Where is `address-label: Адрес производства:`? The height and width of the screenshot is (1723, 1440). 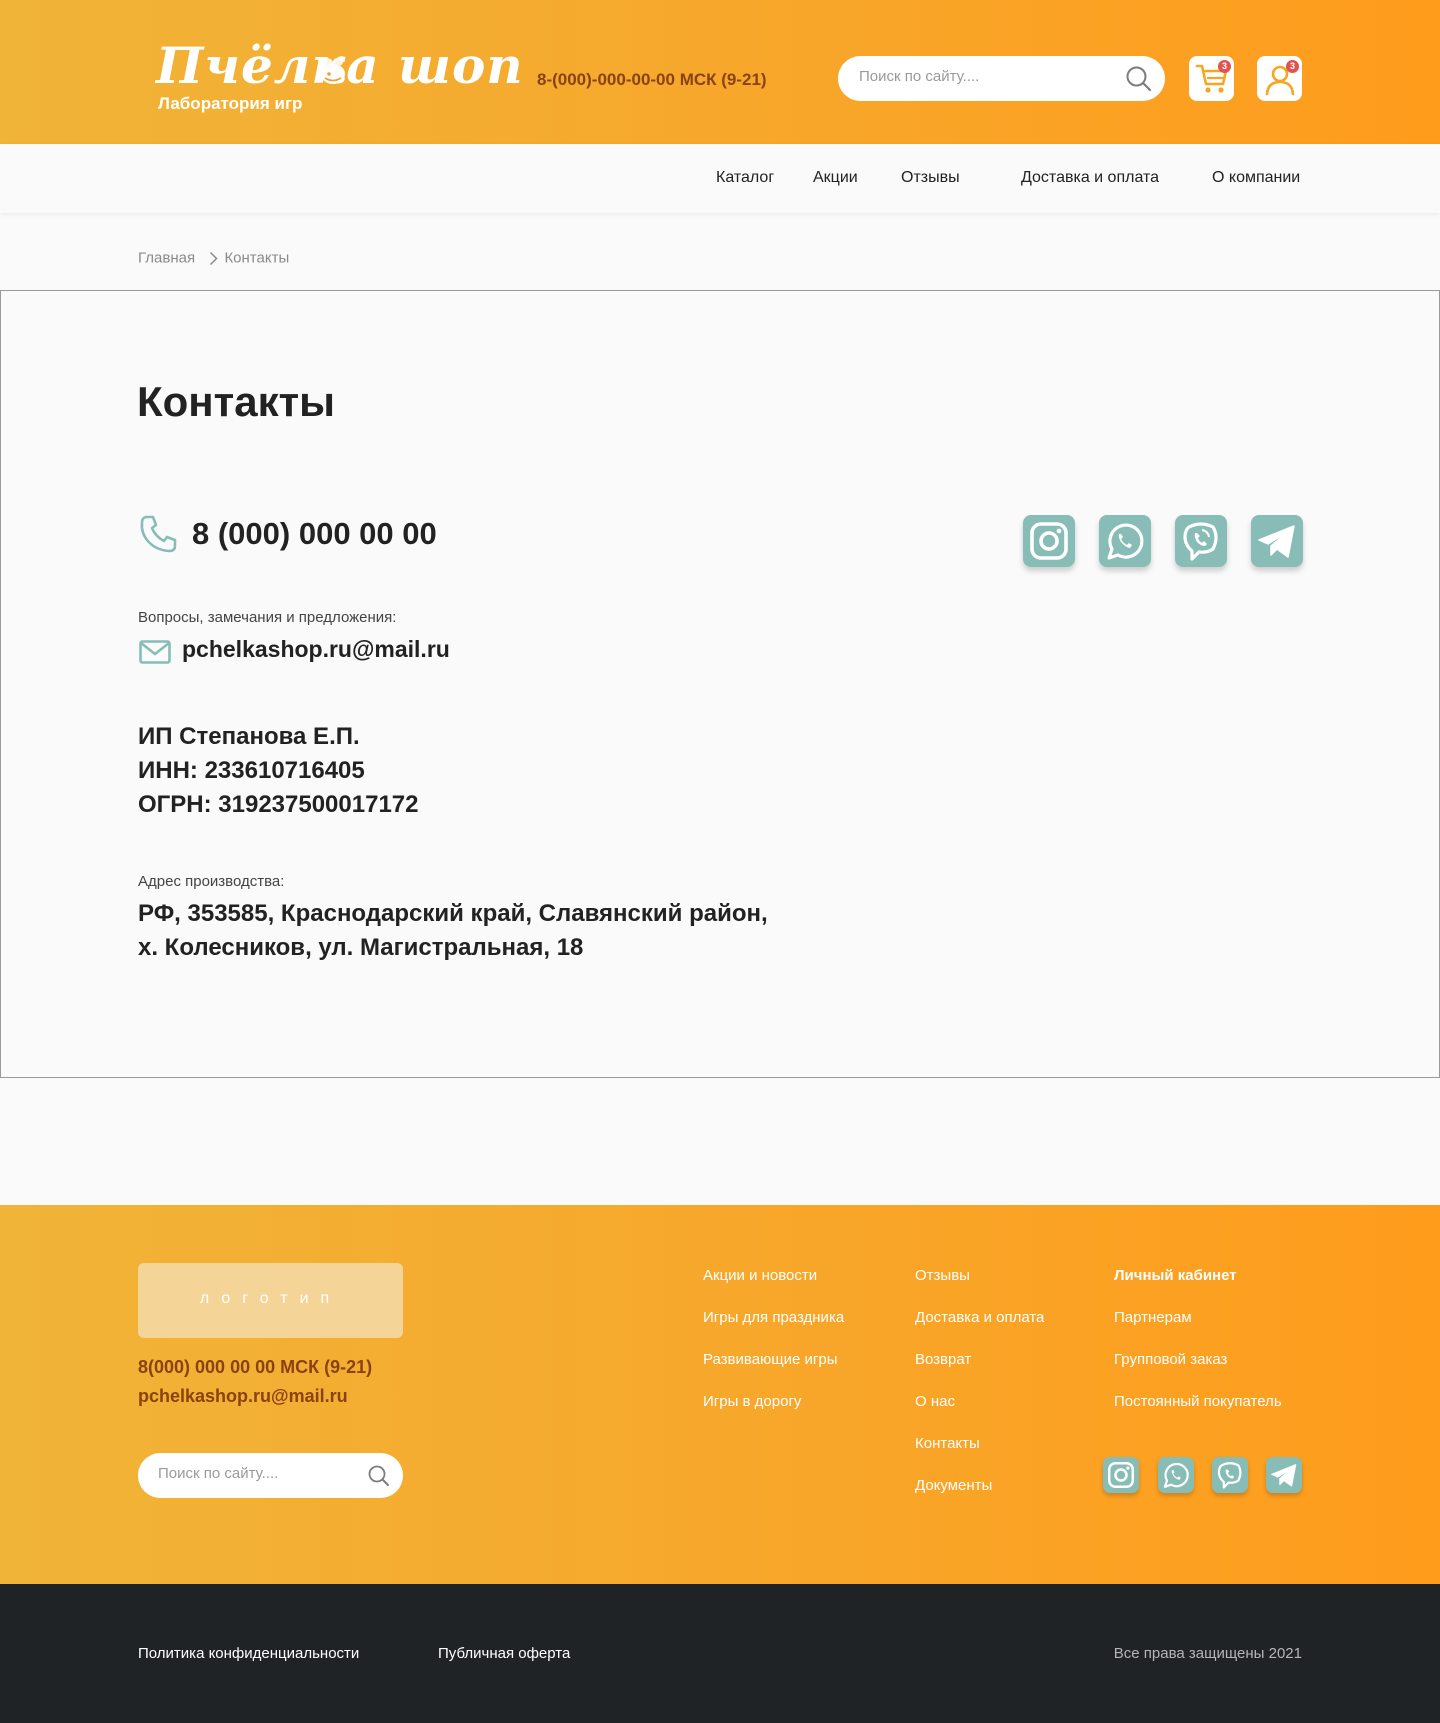
address-label: Адрес производства: is located at coordinates (211, 881).